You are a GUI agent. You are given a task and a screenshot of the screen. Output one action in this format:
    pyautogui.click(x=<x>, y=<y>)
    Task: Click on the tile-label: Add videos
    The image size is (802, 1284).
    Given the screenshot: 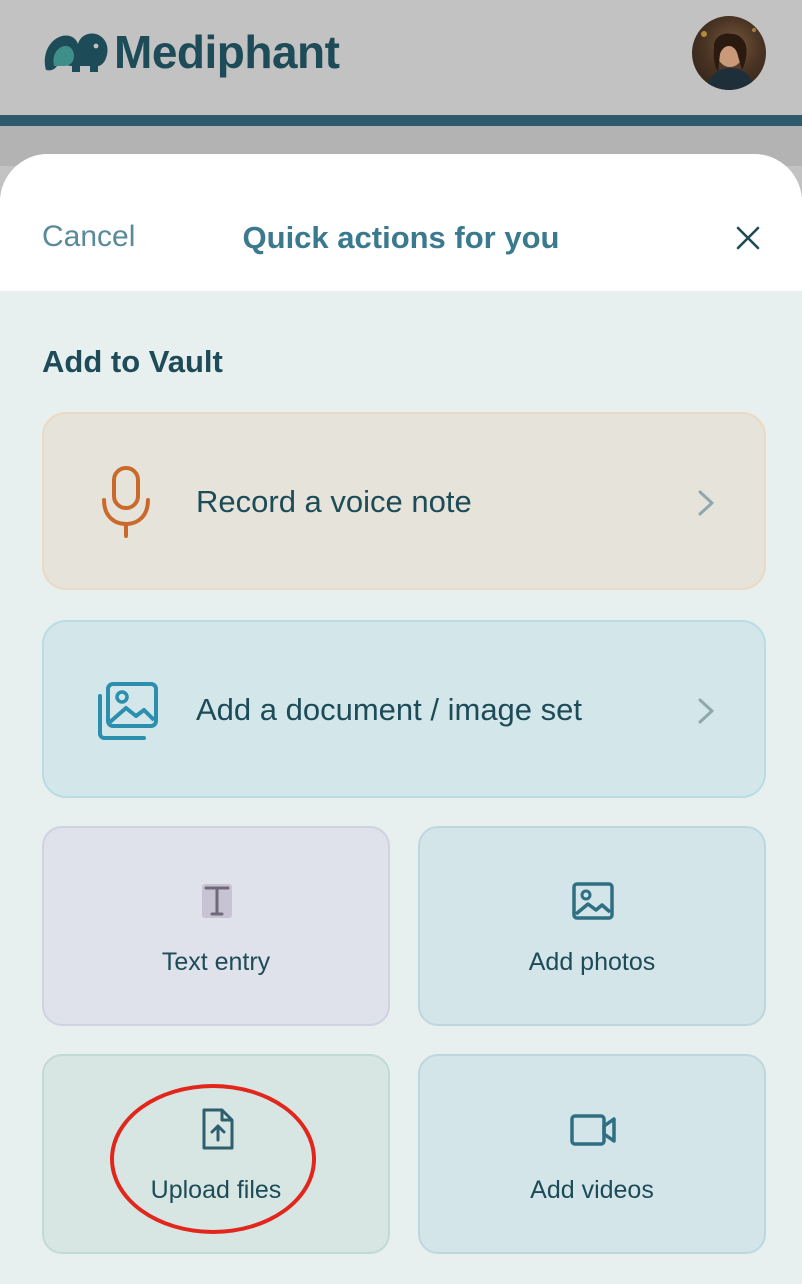 What is the action you would take?
    pyautogui.click(x=592, y=1190)
    